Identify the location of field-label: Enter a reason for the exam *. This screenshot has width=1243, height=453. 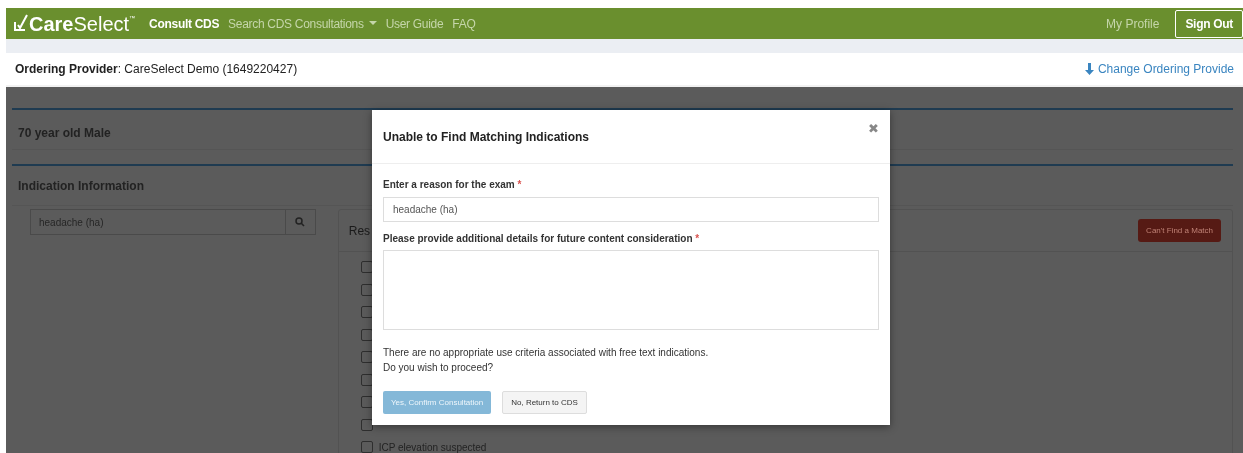
(453, 185).